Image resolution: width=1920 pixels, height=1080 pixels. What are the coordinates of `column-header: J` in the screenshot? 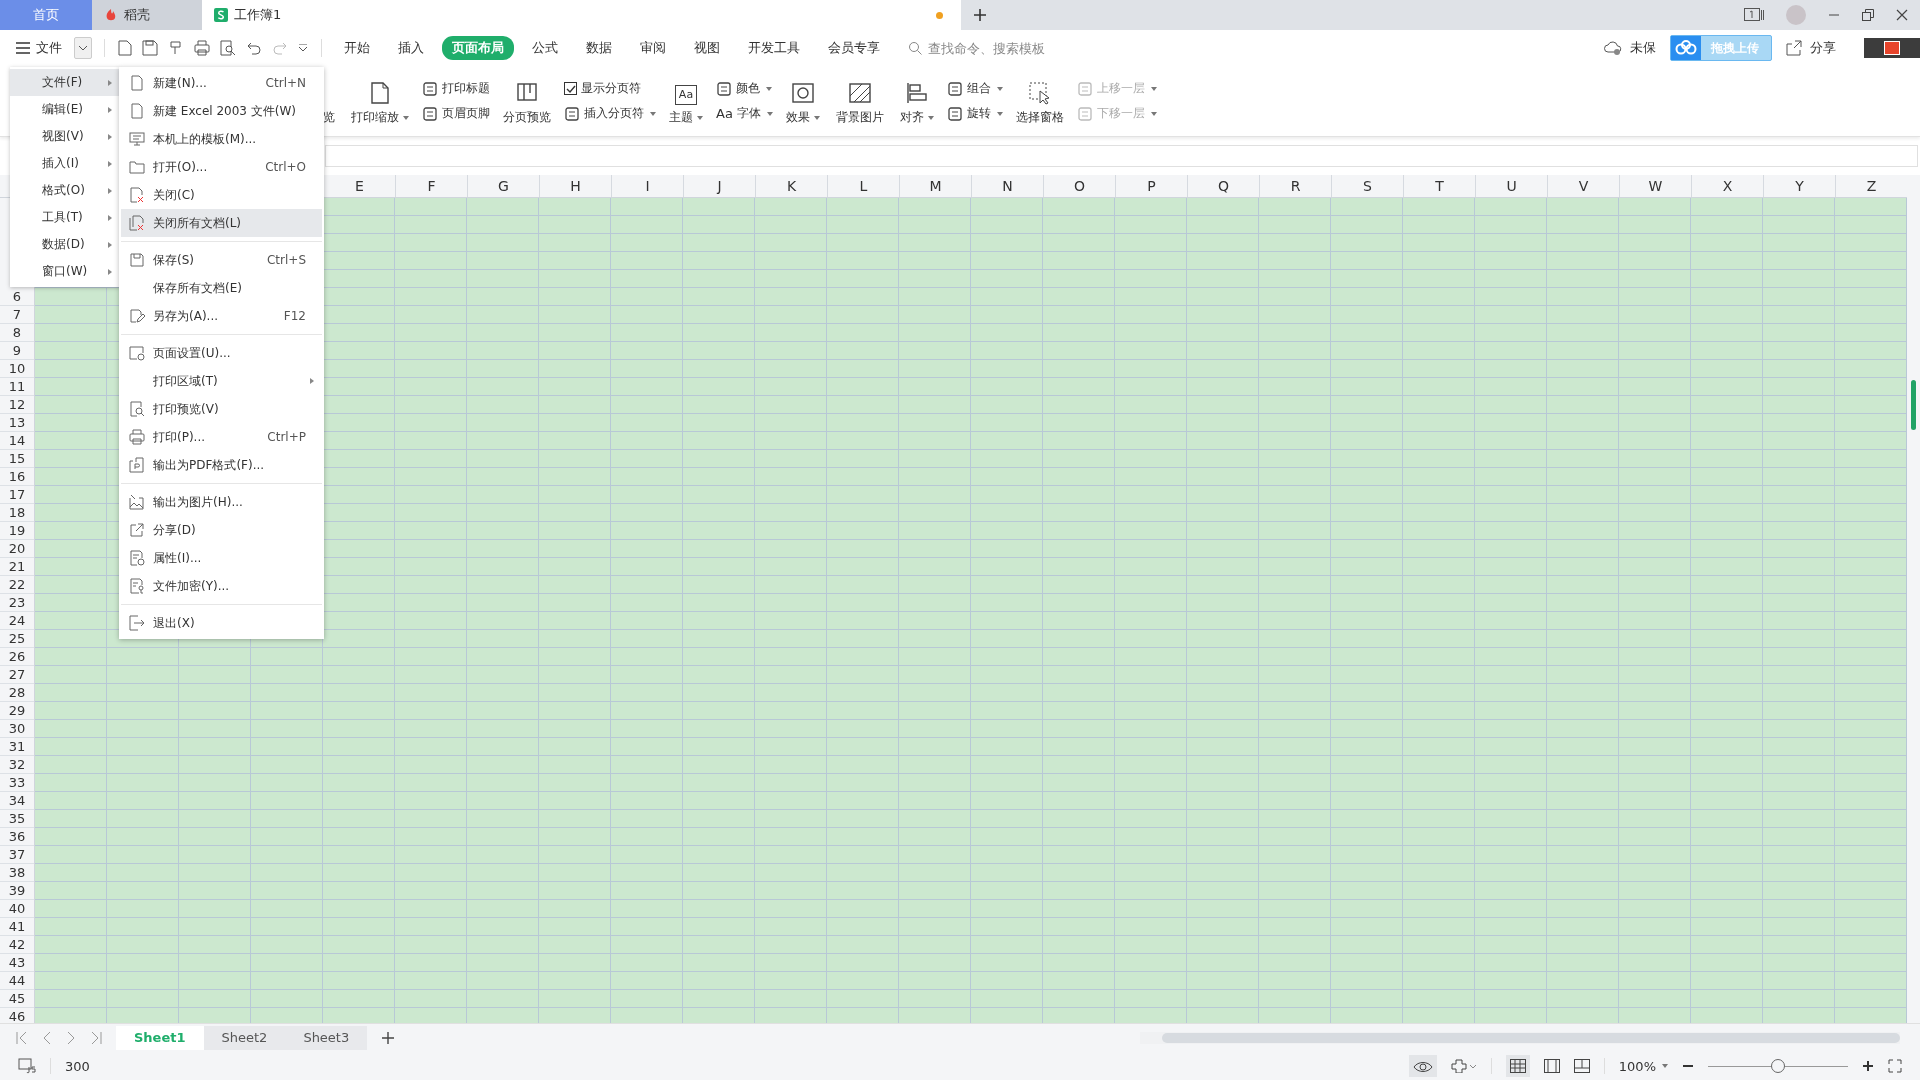 It's located at (719, 186).